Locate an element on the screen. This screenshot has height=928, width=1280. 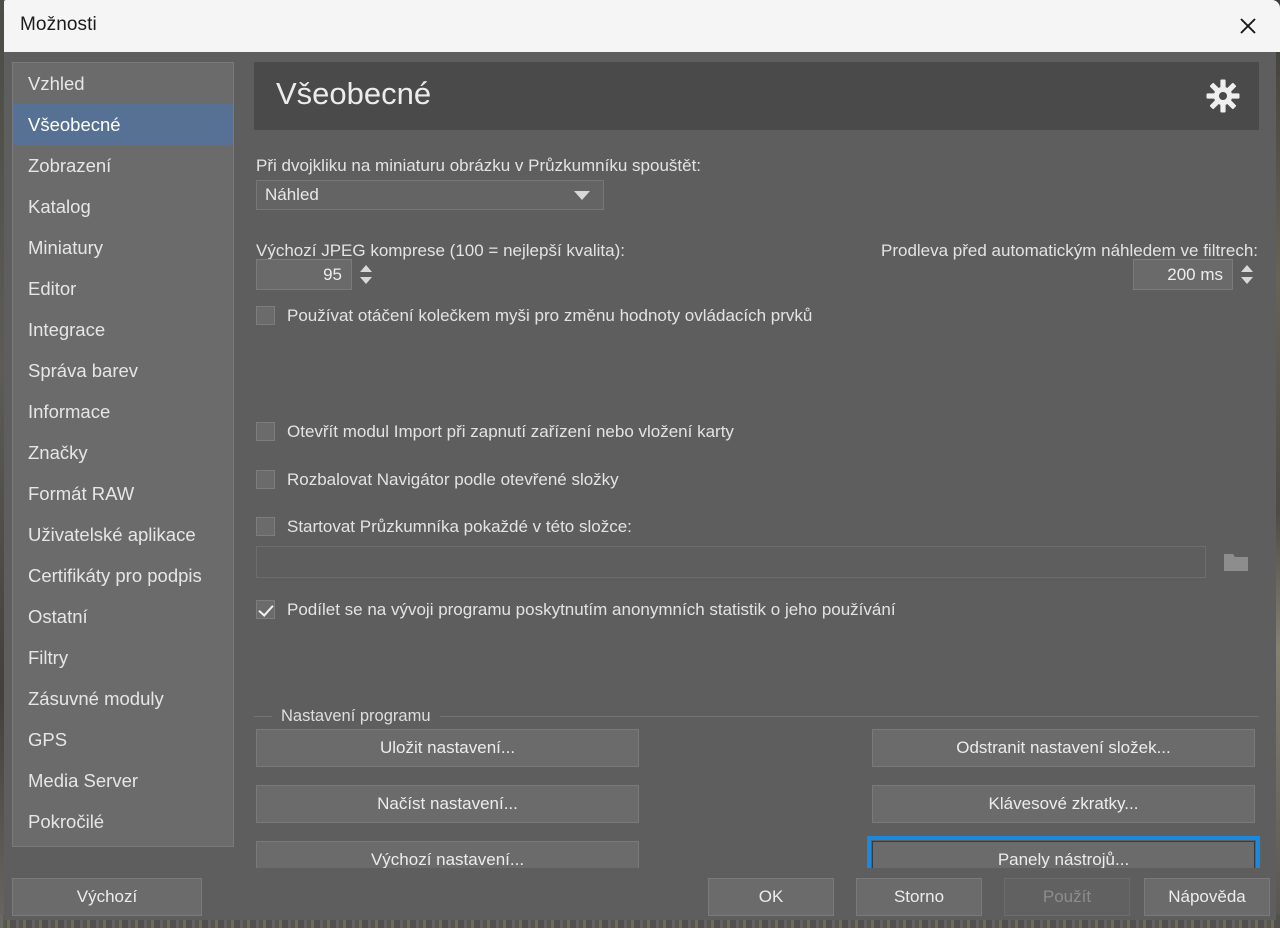
sidebar-item-certifikaty-pro-podpis: Certifikáty pro podpis is located at coordinates (123, 575).